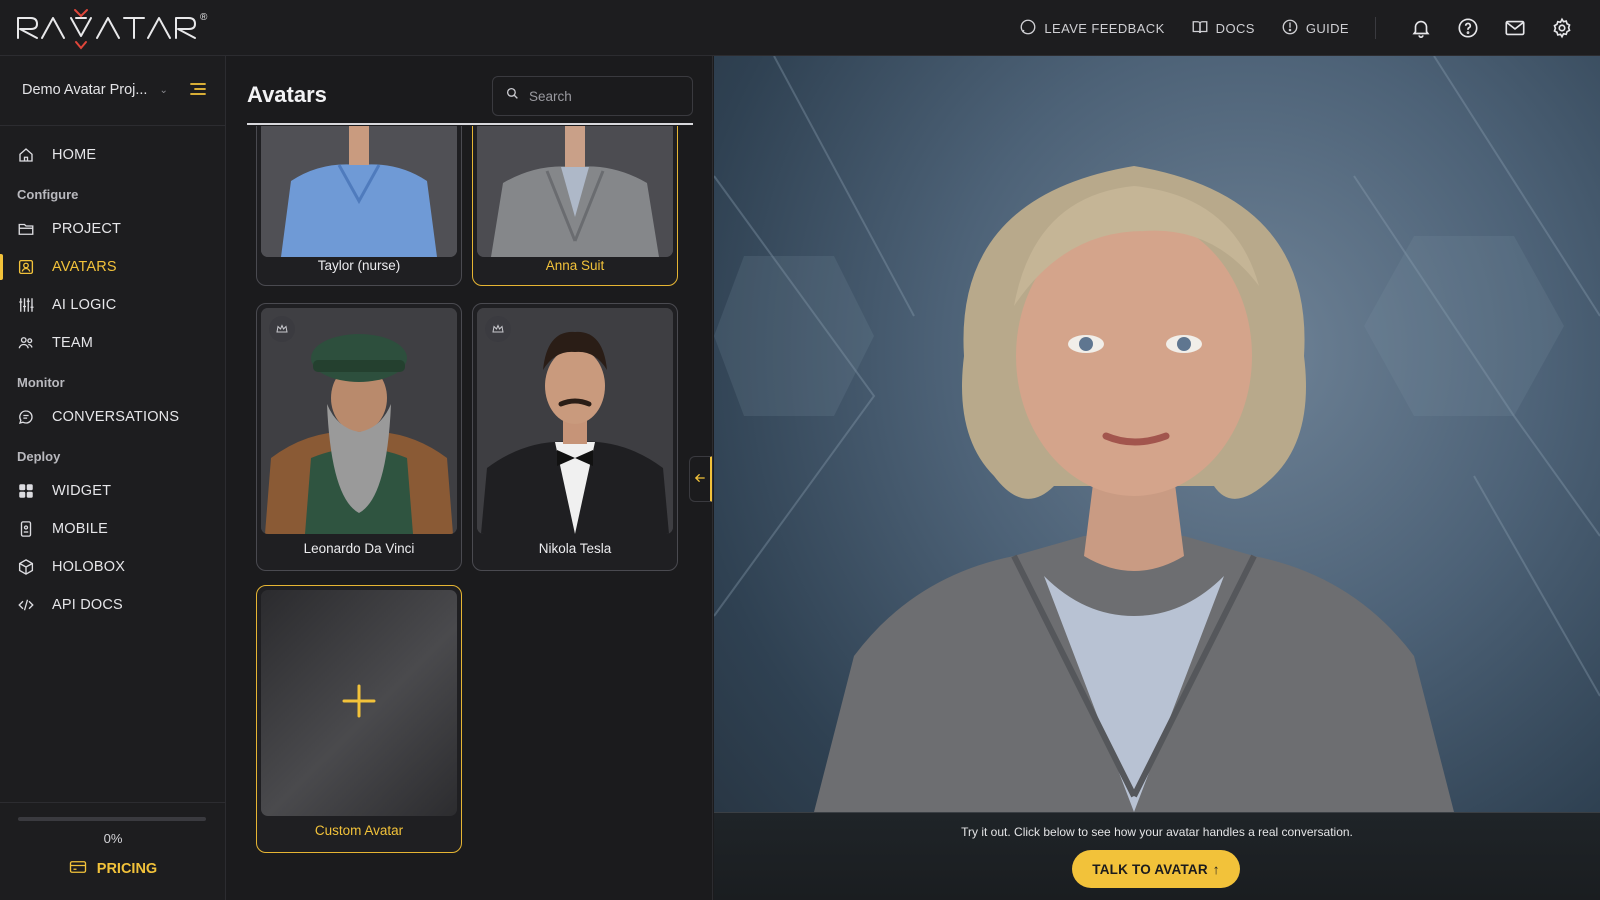  I want to click on avatar-card-leonardo: Leonardo Da Vinci, so click(359, 437).